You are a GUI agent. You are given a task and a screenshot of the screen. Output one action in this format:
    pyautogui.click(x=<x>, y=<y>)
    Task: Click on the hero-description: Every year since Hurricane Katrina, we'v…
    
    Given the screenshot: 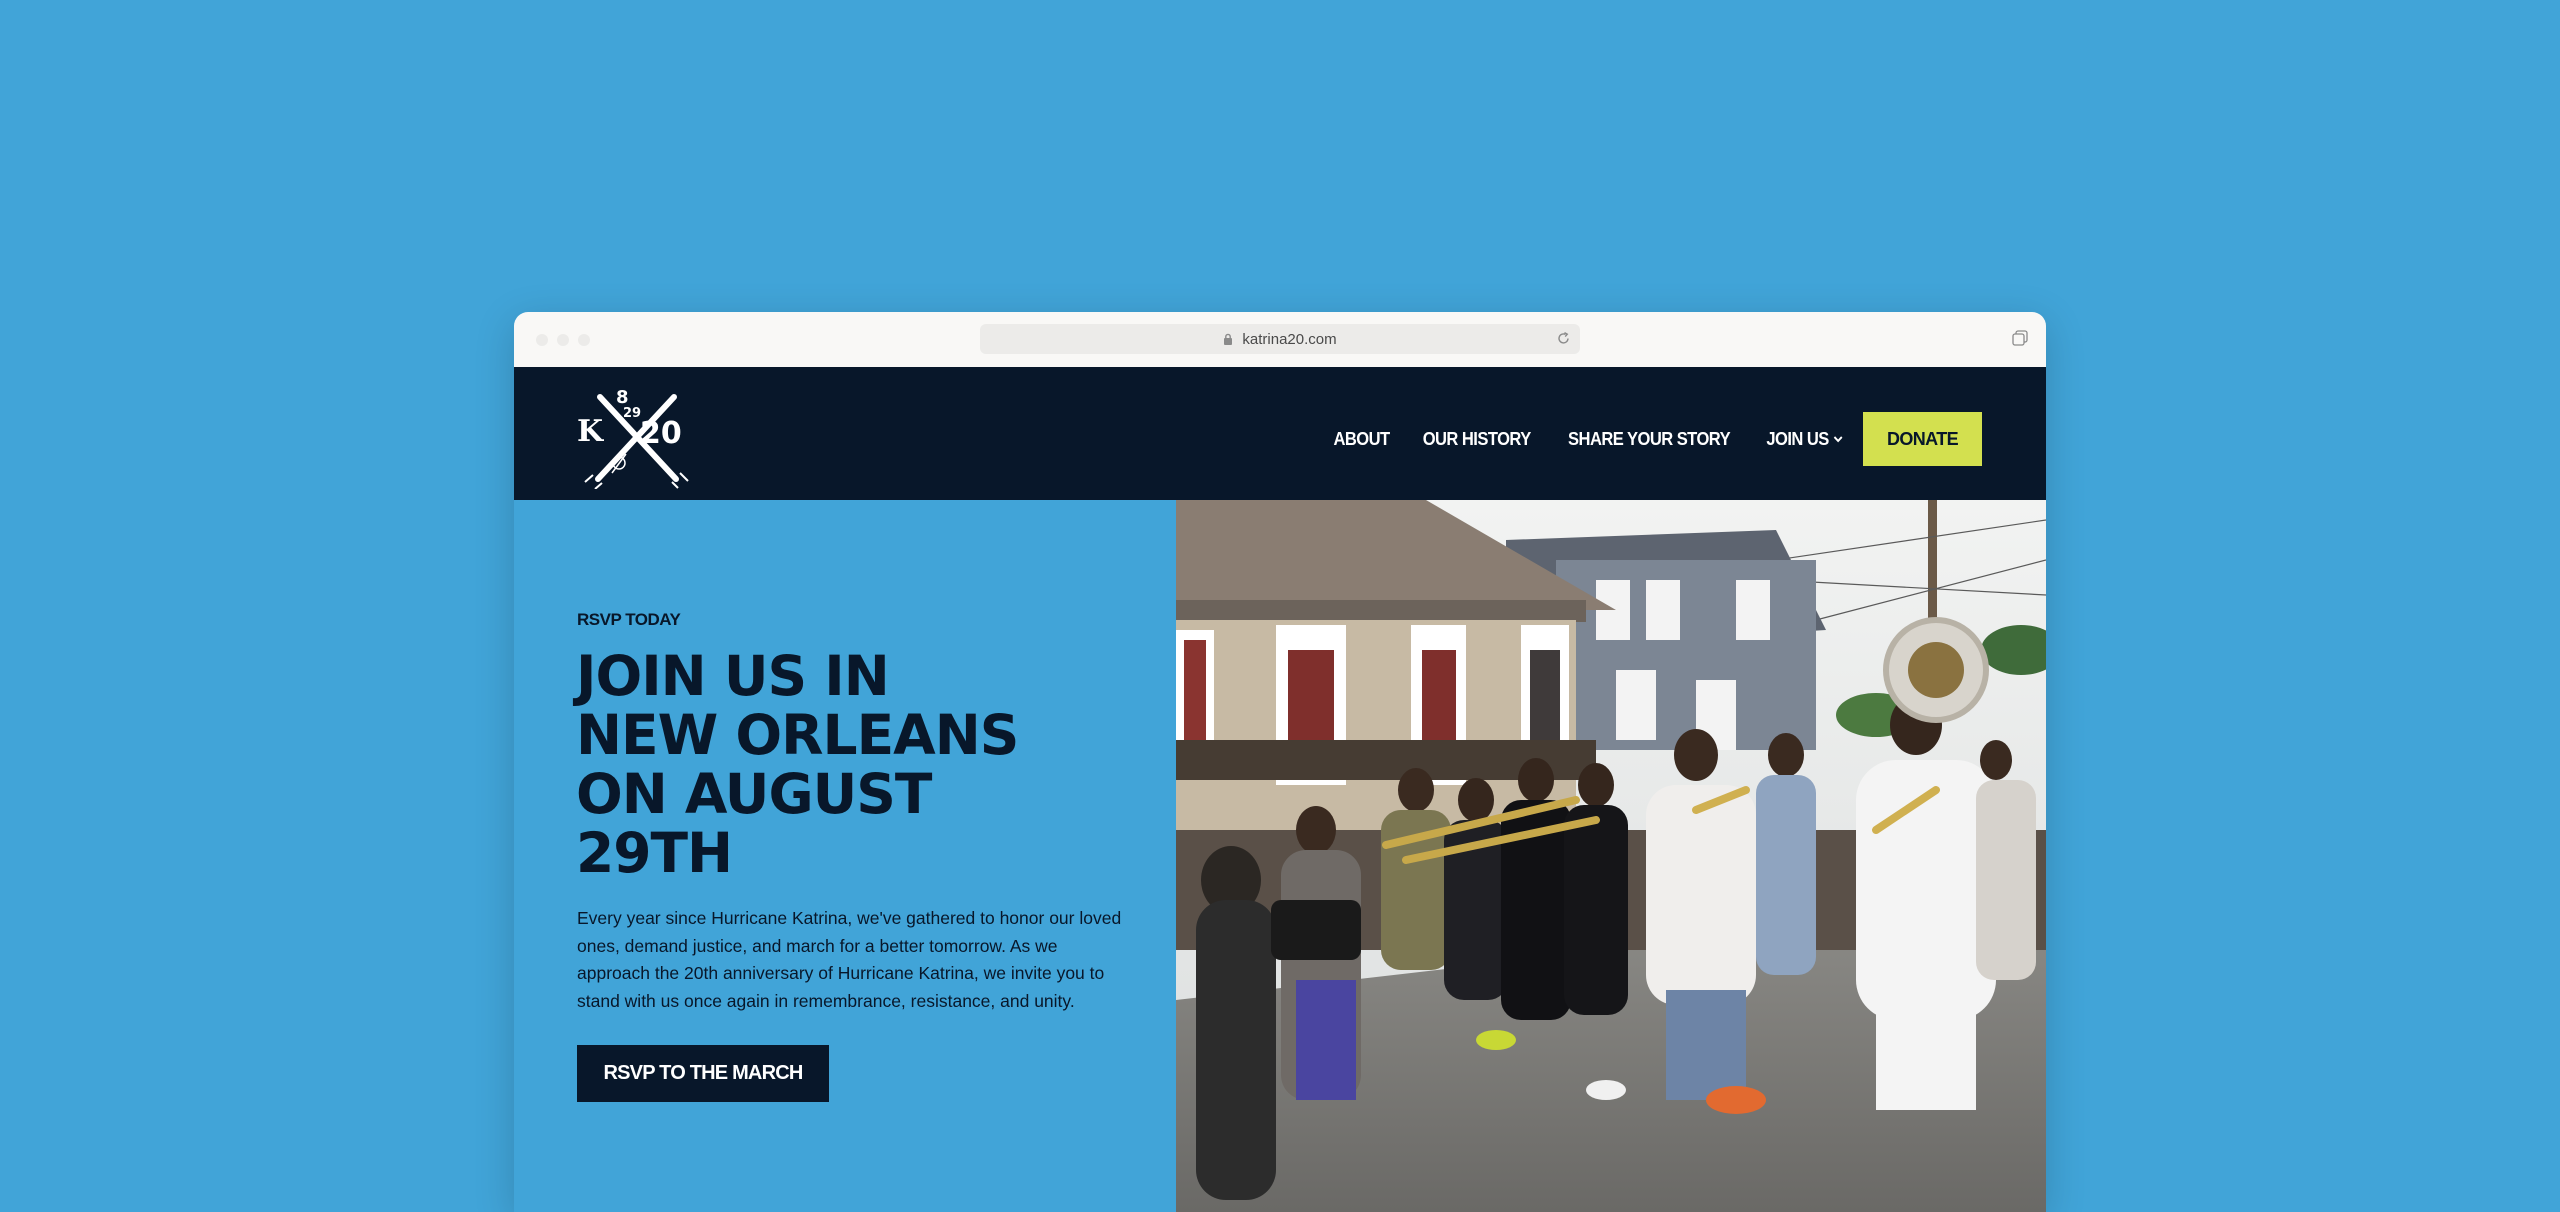 What is the action you would take?
    pyautogui.click(x=849, y=959)
    